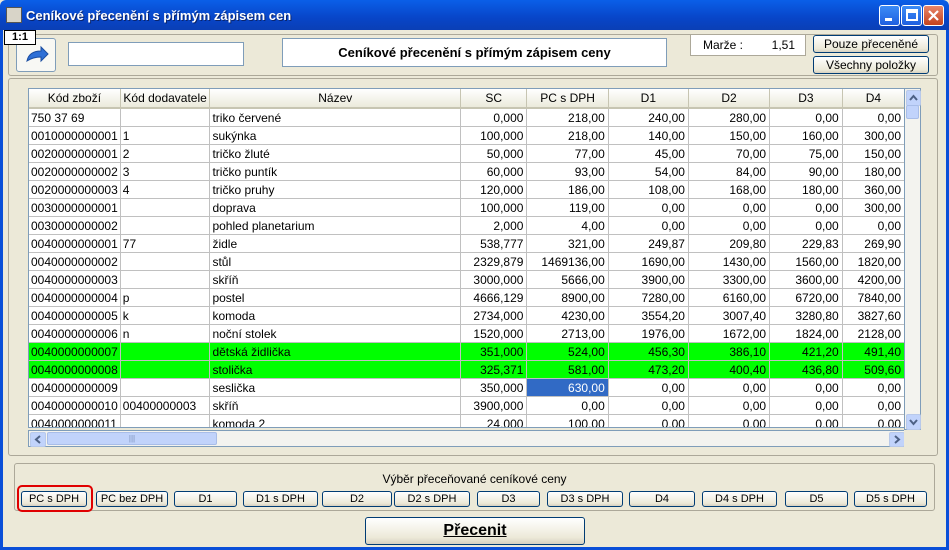 The width and height of the screenshot is (949, 550). What do you see at coordinates (494, 405) in the screenshot?
I see `cell-sc: 3900,000` at bounding box center [494, 405].